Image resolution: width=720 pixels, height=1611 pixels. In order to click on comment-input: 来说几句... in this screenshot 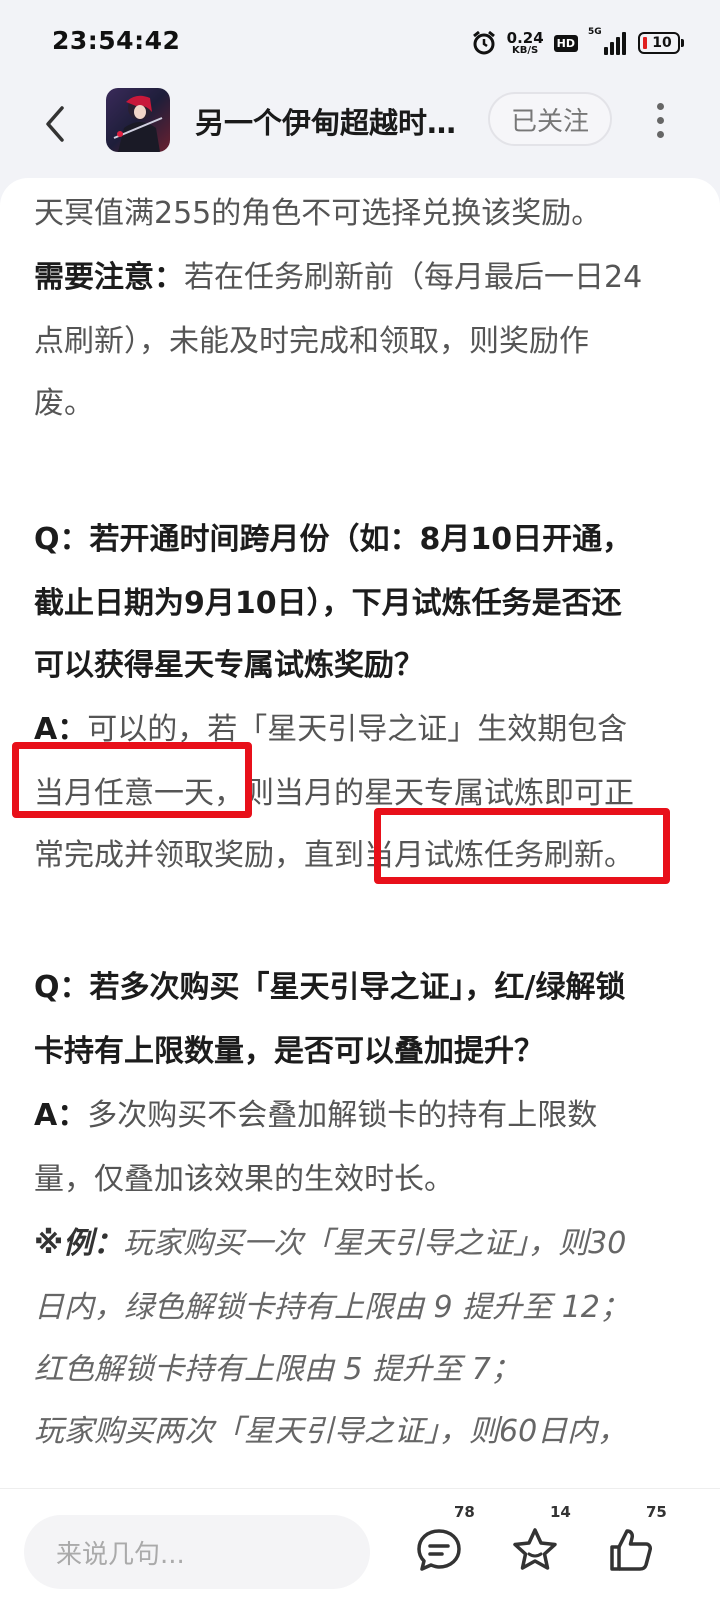, I will do `click(197, 1552)`.